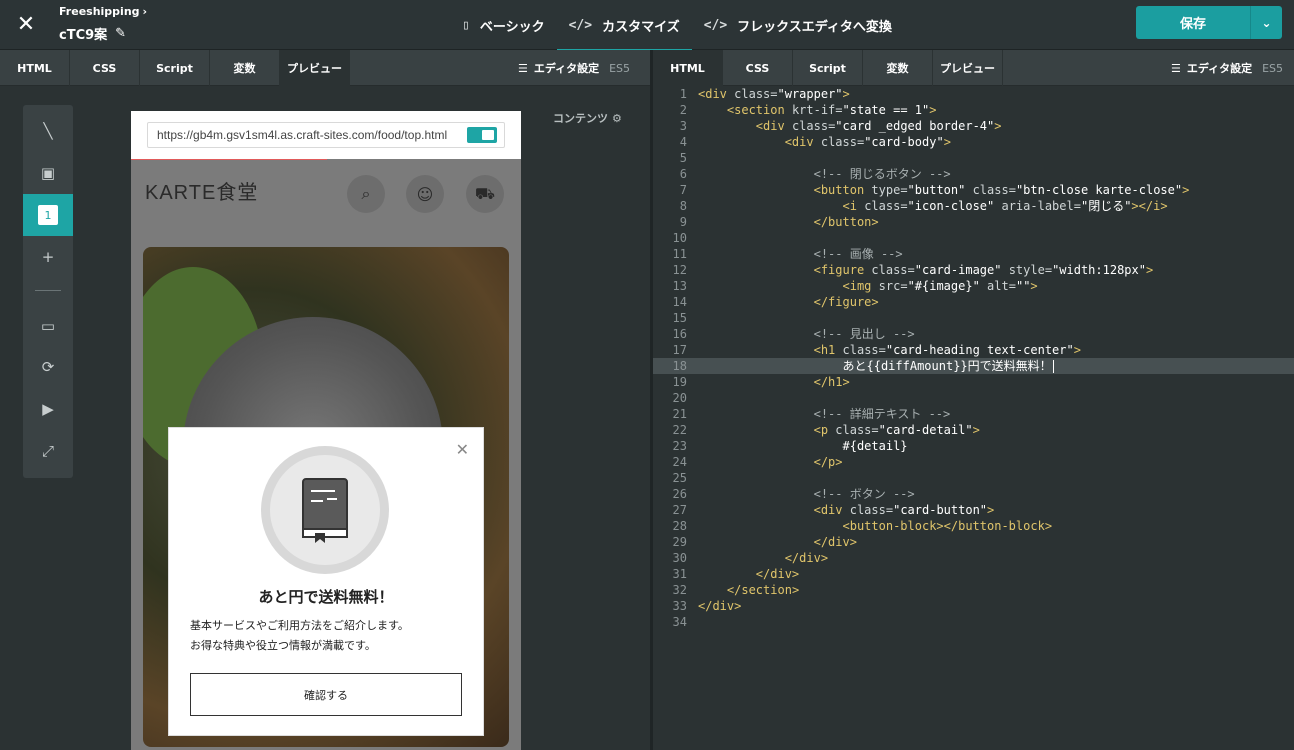  I want to click on code-line: 28 <button-block></button-block>, so click(973, 526).